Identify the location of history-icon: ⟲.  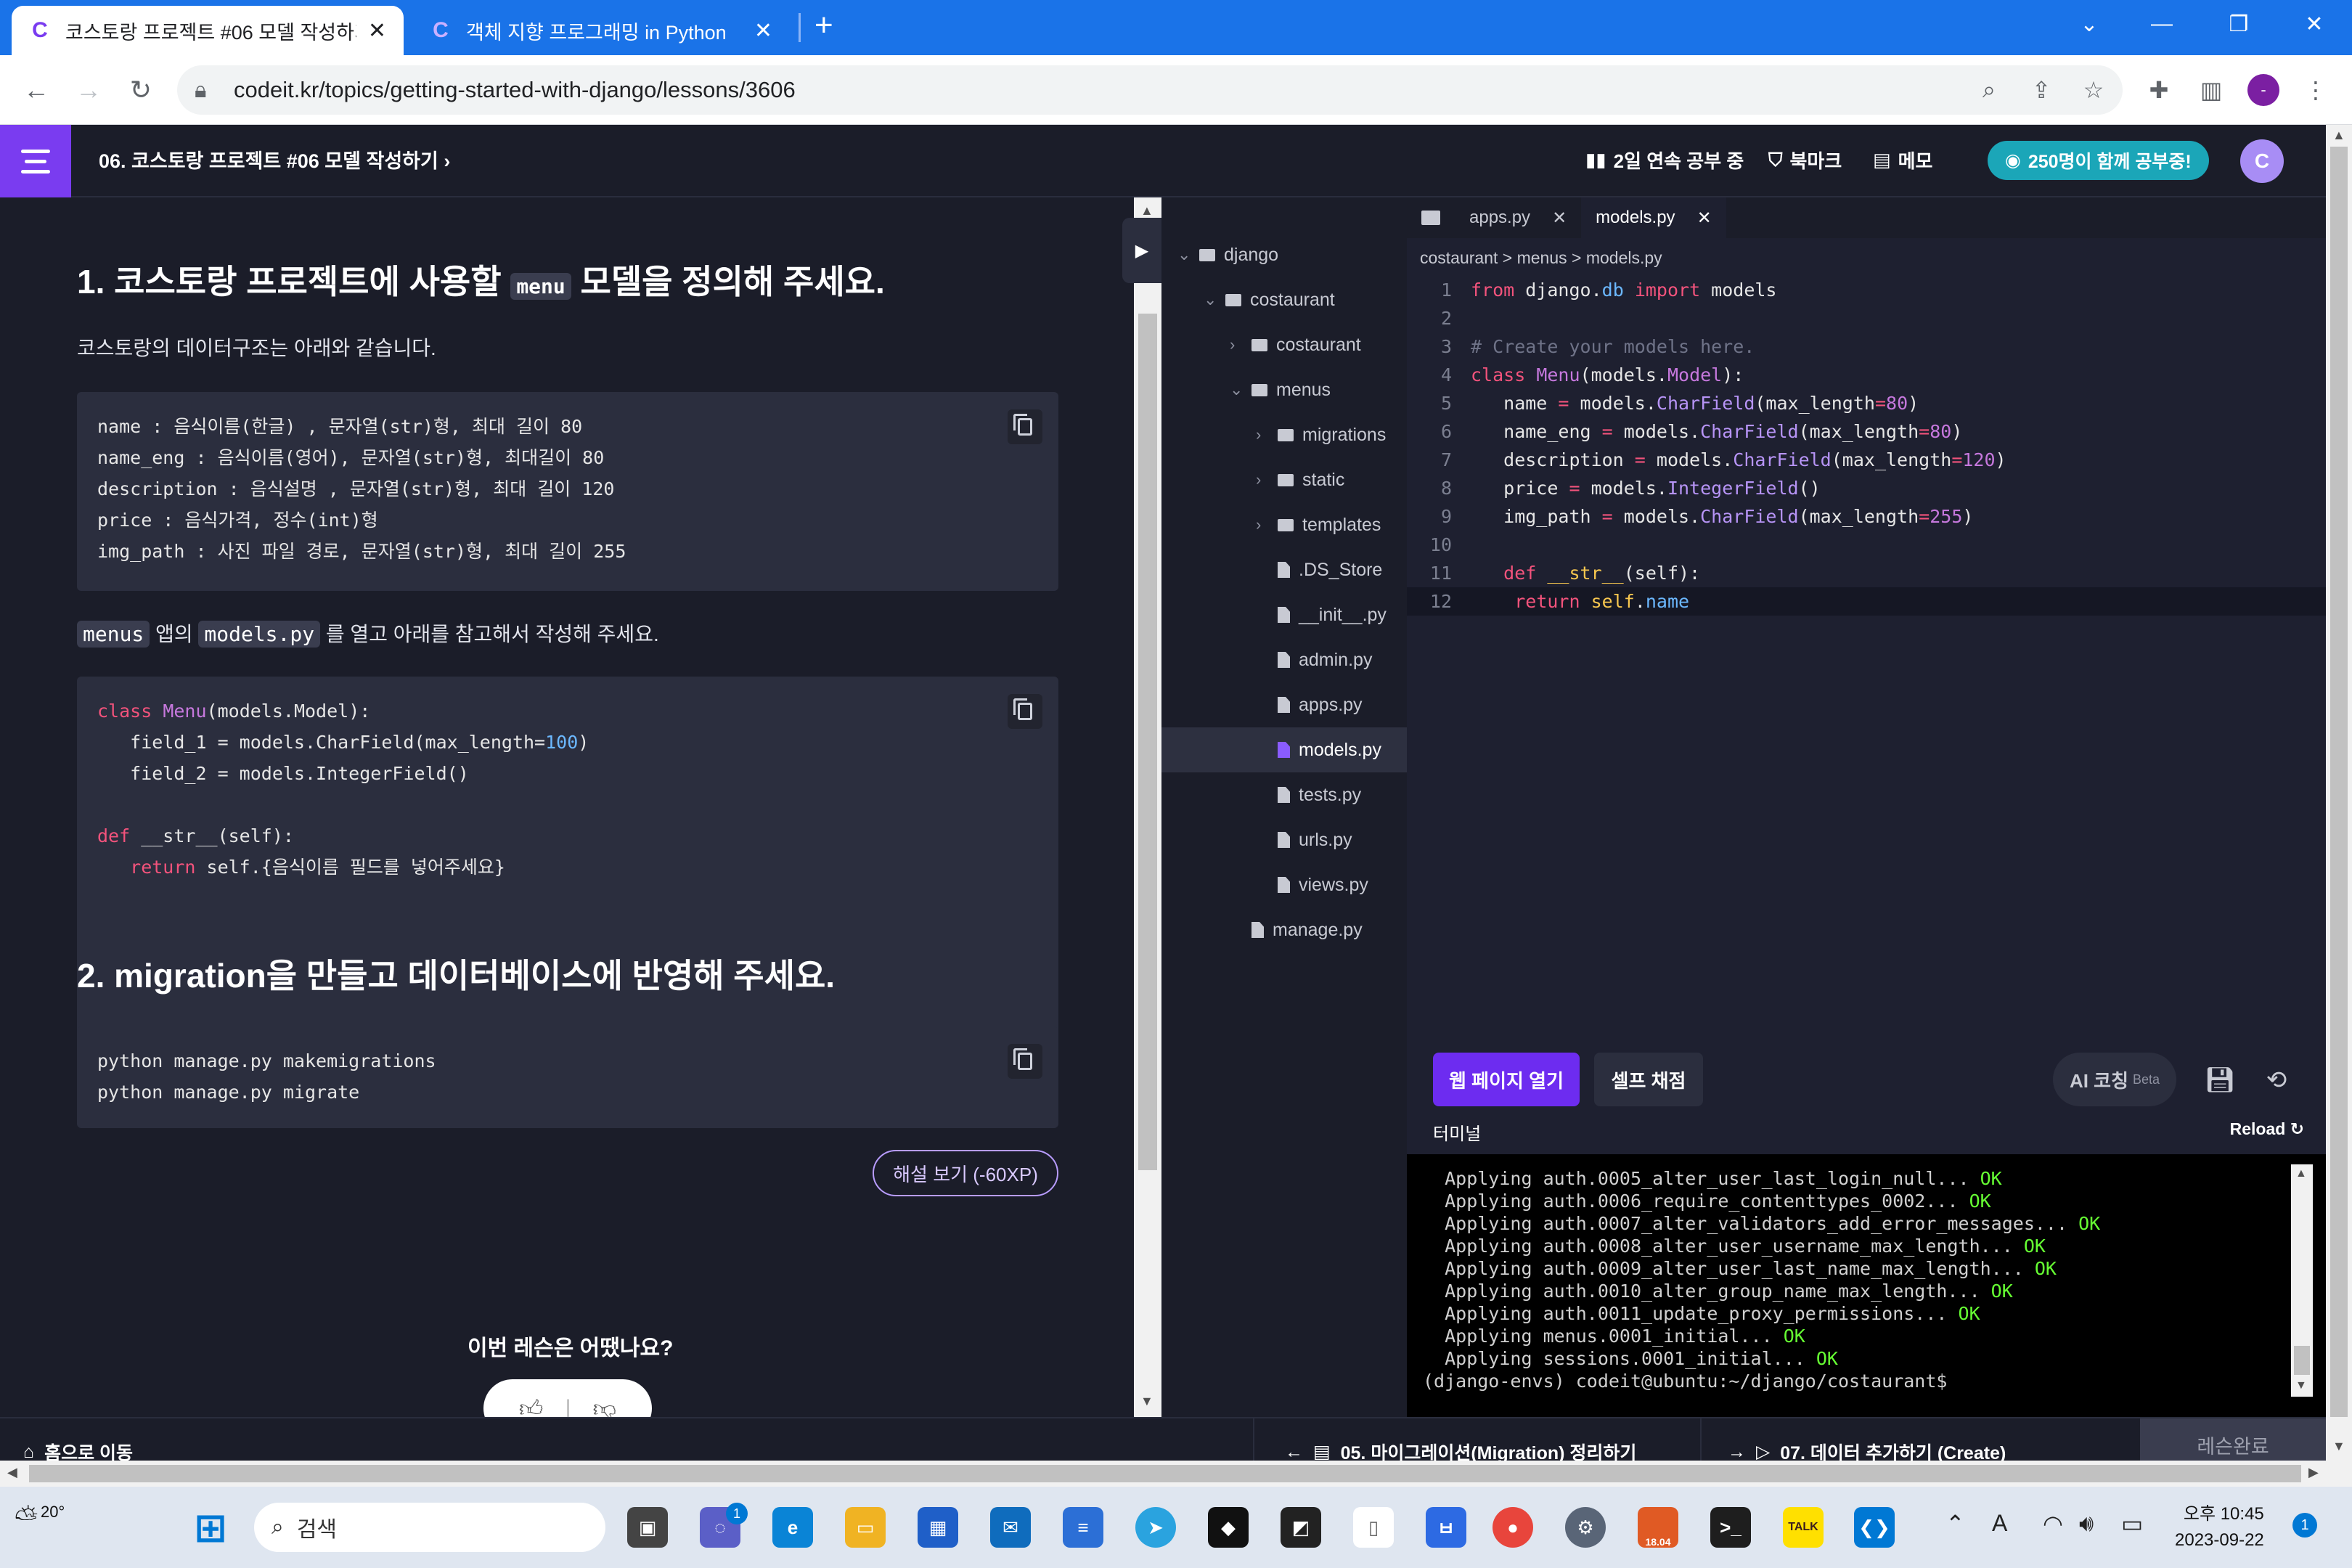
(2277, 1081).